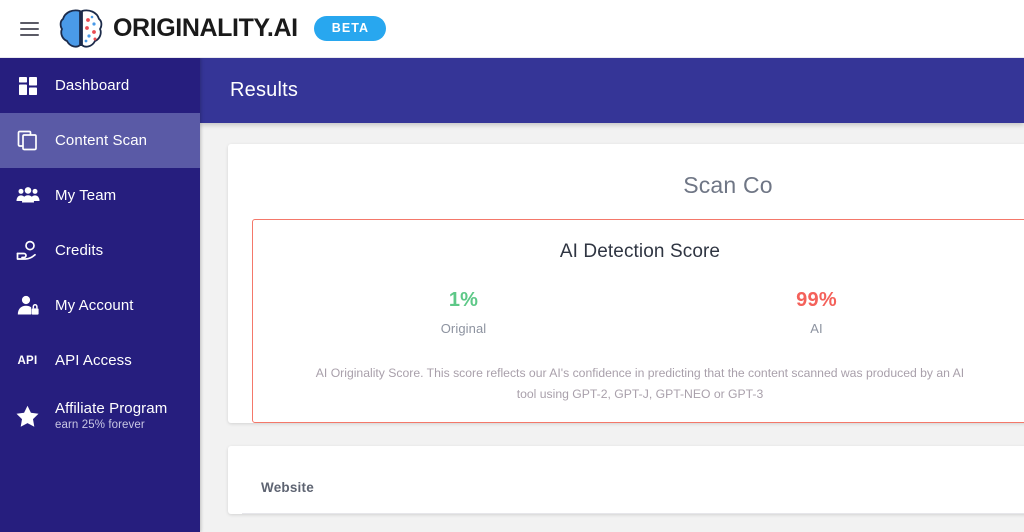 This screenshot has height=532, width=1024. I want to click on sidebar-item-label: Content Scan, so click(101, 140).